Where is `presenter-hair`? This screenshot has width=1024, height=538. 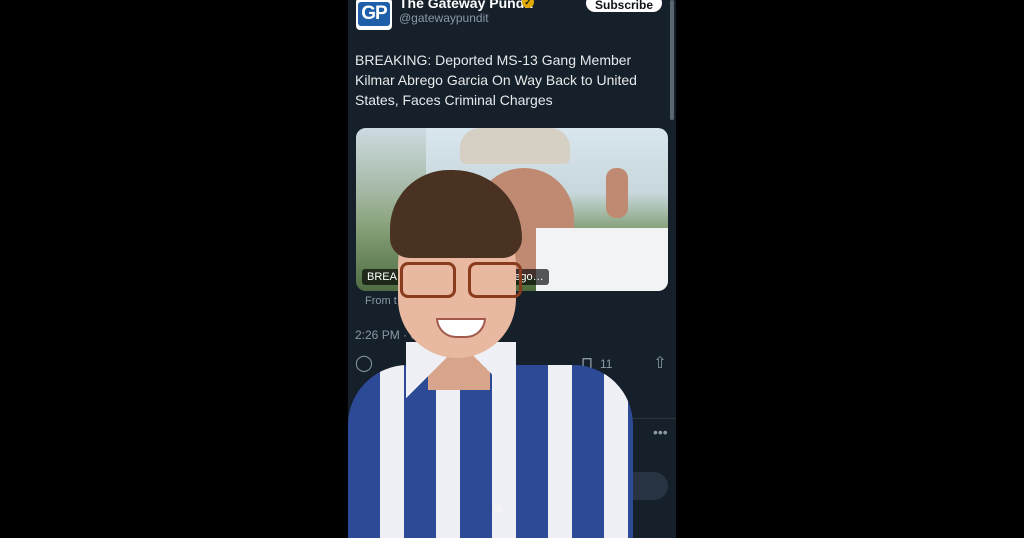
presenter-hair is located at coordinates (456, 214).